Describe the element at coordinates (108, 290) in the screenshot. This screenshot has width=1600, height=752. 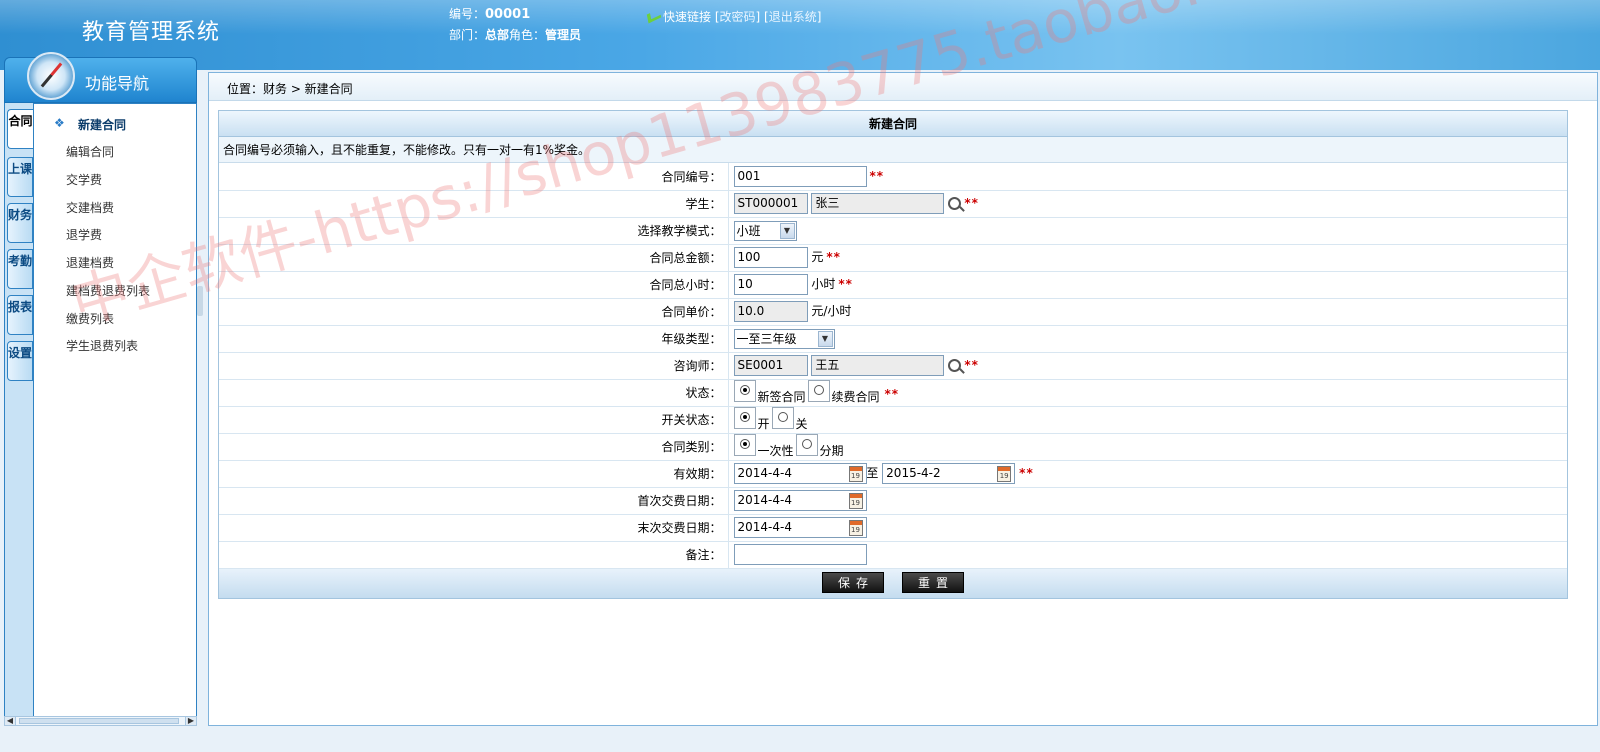
I see `nav-item-filing-refund-list: 建档费退费列表` at that location.